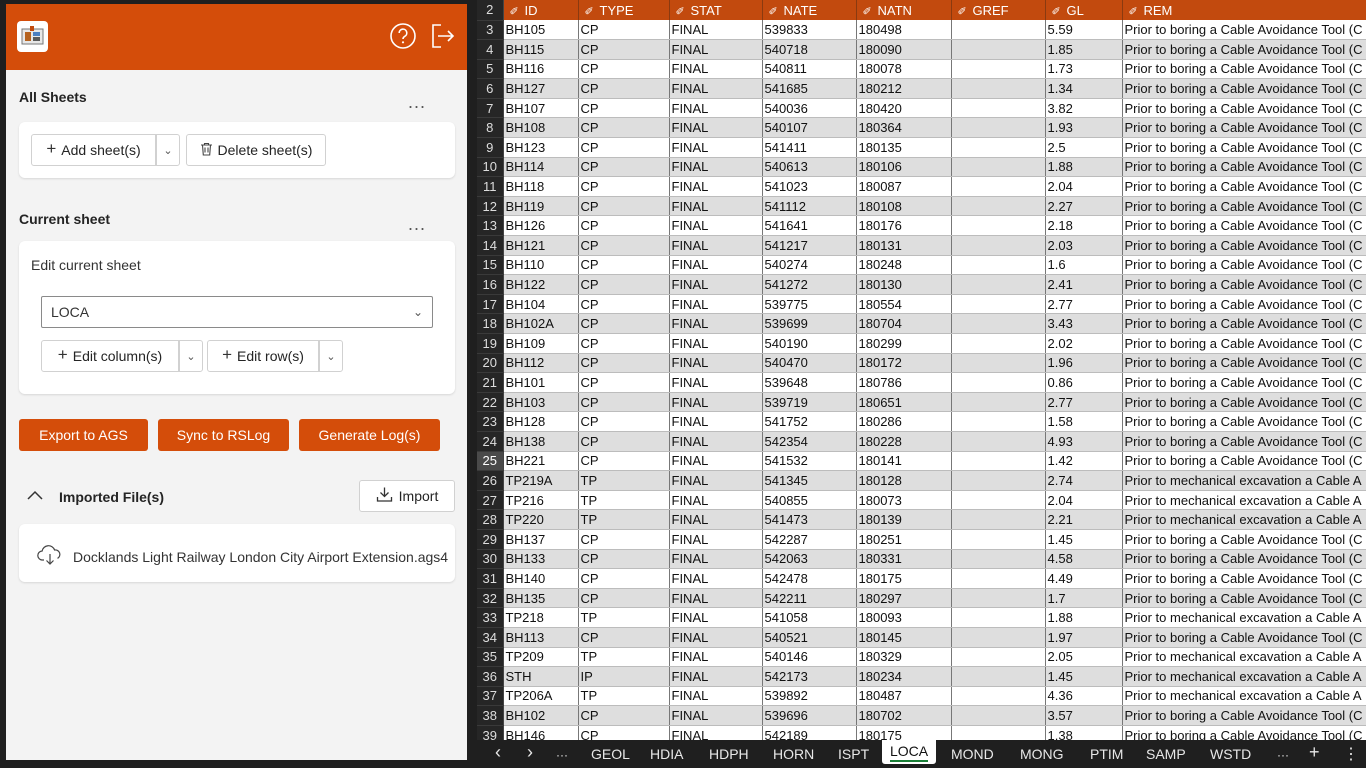  I want to click on cell-id: BH138, so click(541, 441).